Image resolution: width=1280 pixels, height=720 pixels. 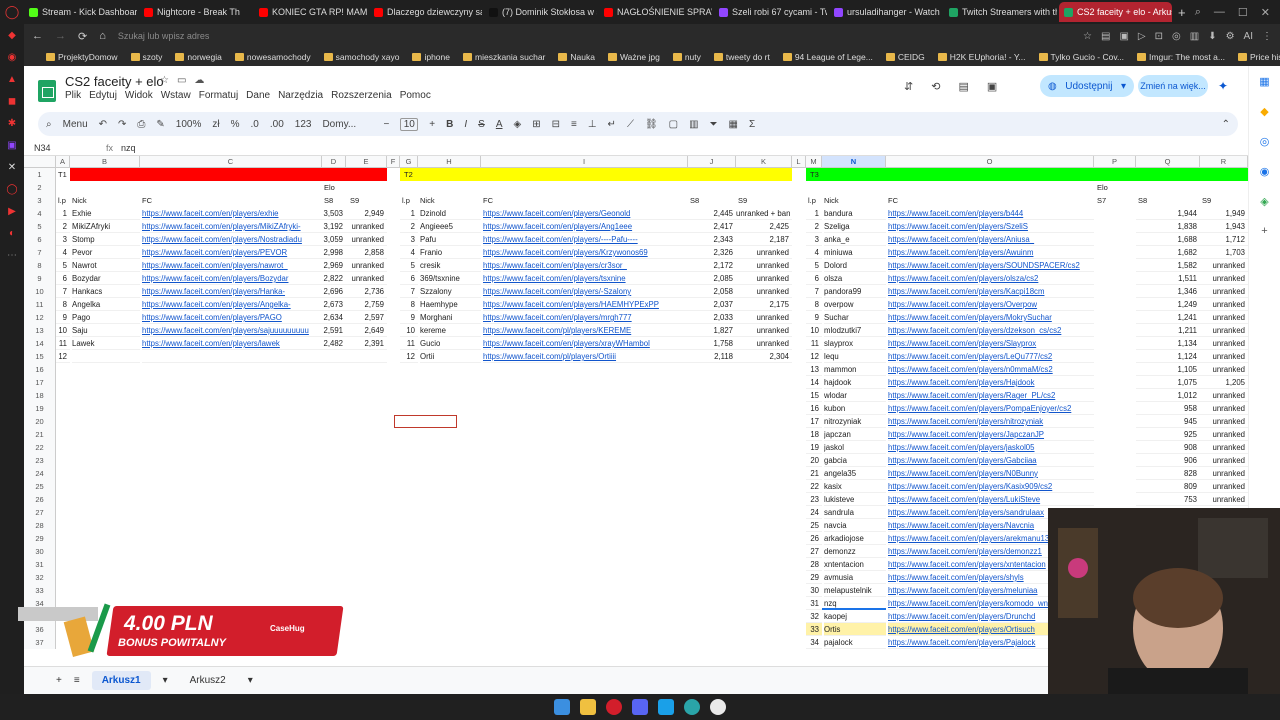 I want to click on player-nick: Exhie, so click(x=106, y=213).